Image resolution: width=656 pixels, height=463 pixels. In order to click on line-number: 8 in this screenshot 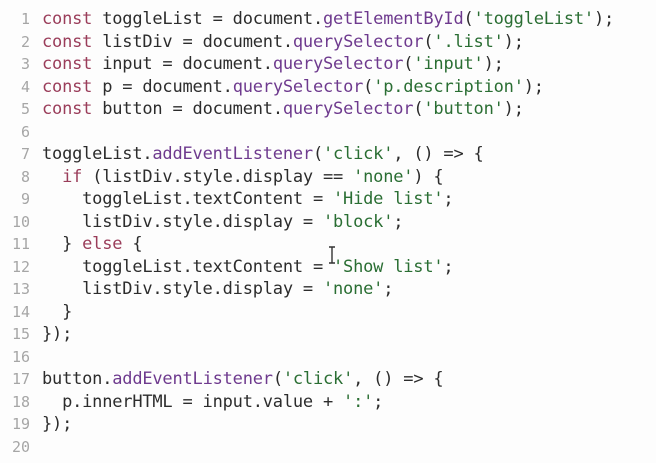, I will do `click(25, 176)`.